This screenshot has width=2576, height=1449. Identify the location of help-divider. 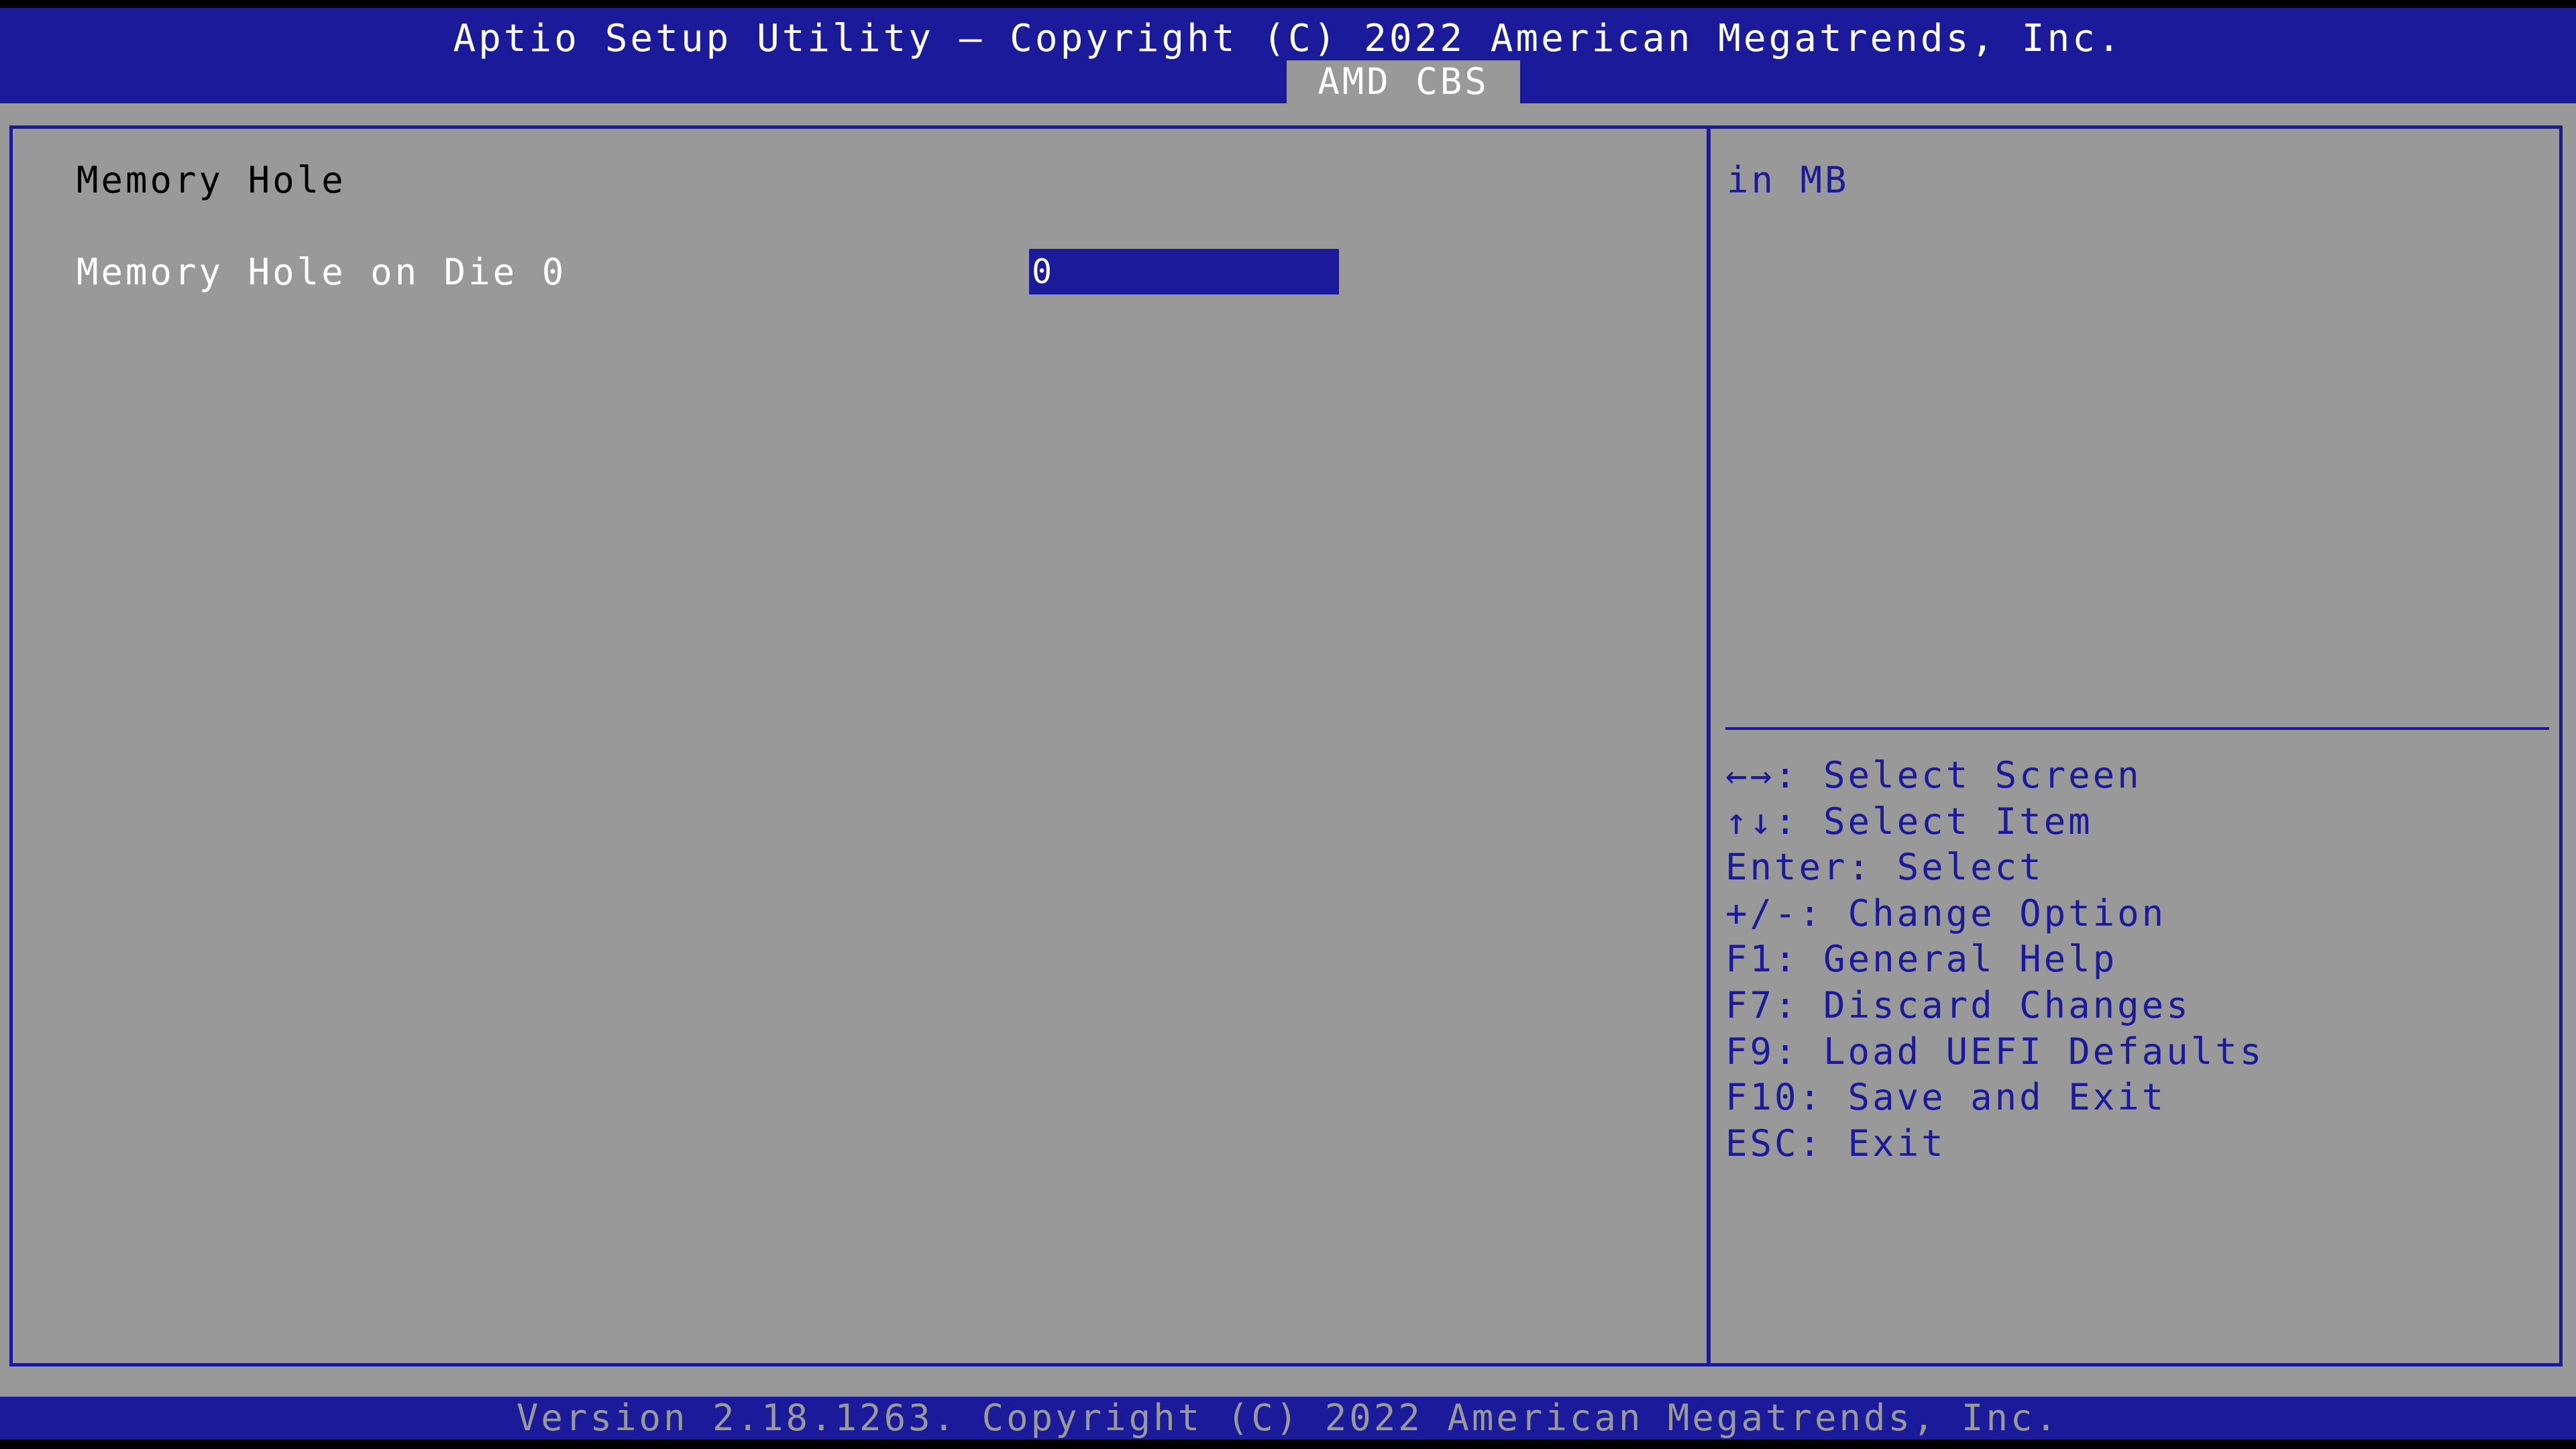
(2137, 728).